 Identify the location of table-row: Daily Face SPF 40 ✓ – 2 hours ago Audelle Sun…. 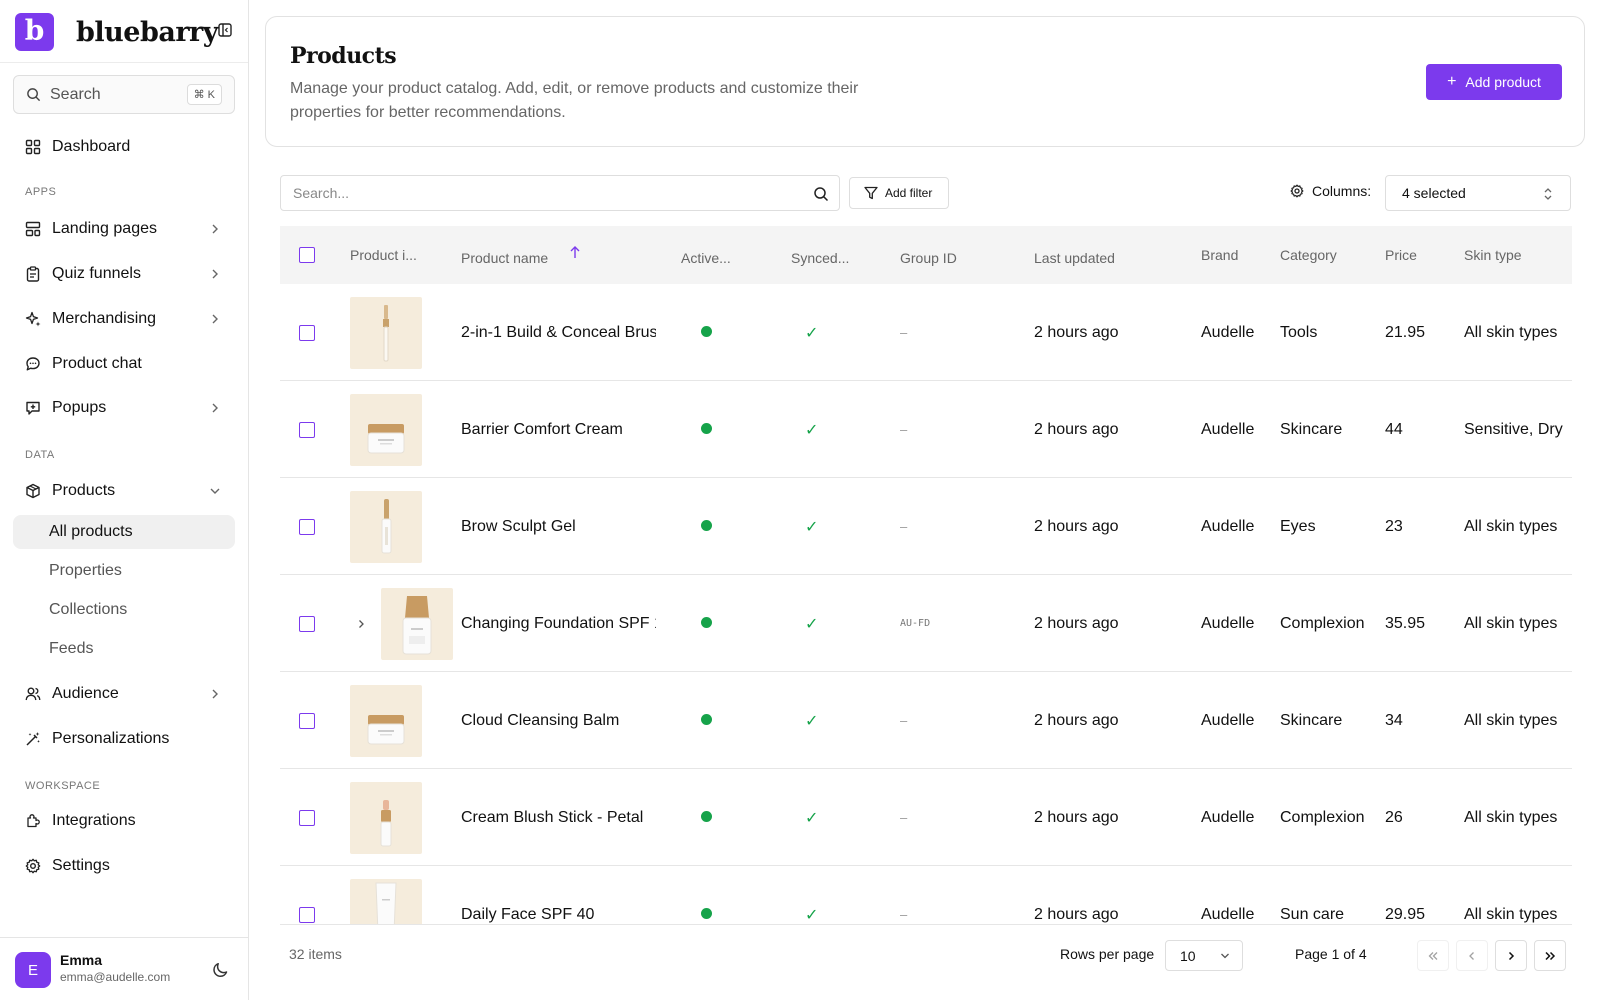
(926, 895).